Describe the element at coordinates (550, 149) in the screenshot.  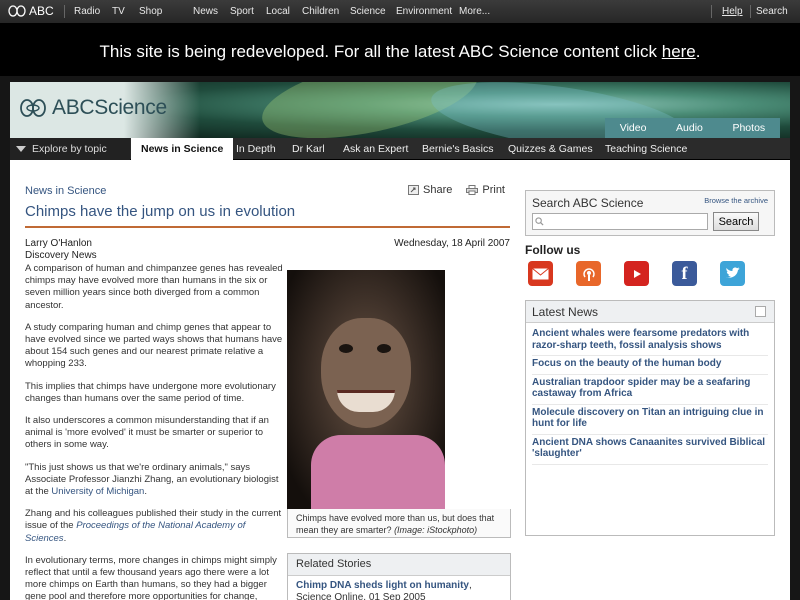
I see `tab-quizzes-games: Quizzes & Games` at that location.